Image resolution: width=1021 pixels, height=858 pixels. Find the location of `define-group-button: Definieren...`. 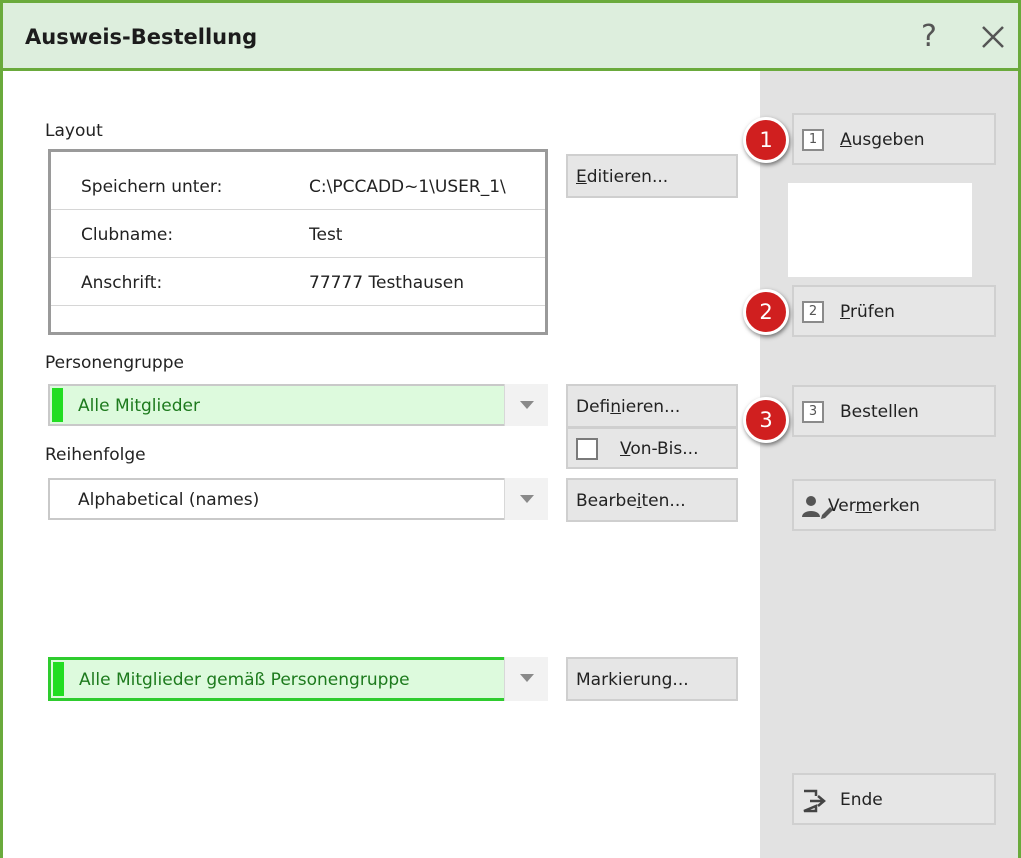

define-group-button: Definieren... is located at coordinates (652, 406).